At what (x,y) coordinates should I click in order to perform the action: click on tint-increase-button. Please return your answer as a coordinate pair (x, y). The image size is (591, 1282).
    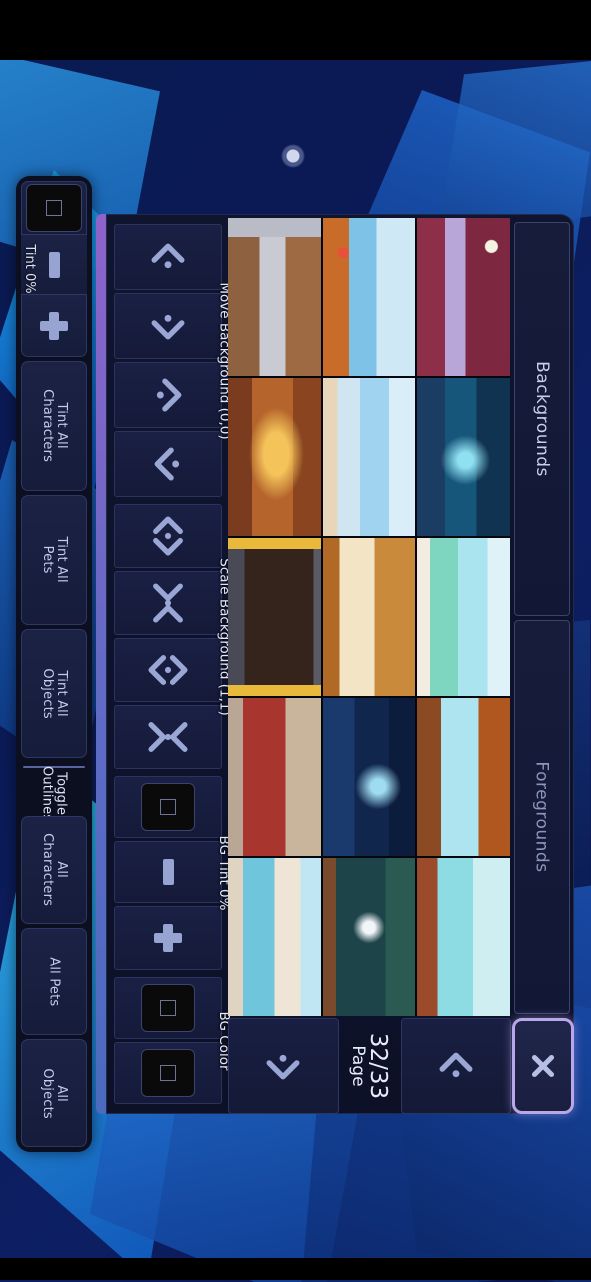
    Looking at the image, I should click on (54, 326).